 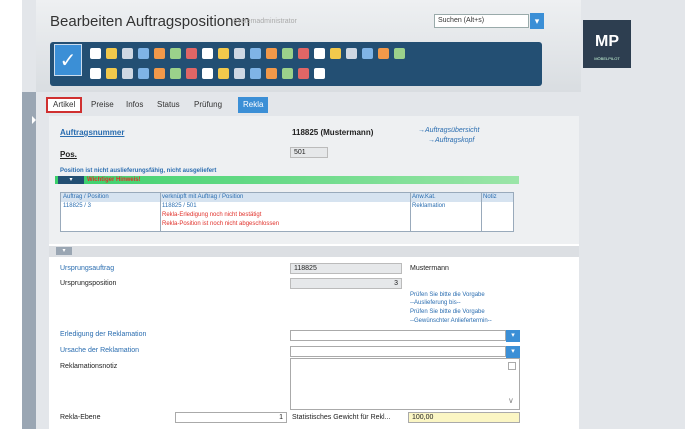 What do you see at coordinates (346, 283) in the screenshot?
I see `ursprungsposition-field: 3` at bounding box center [346, 283].